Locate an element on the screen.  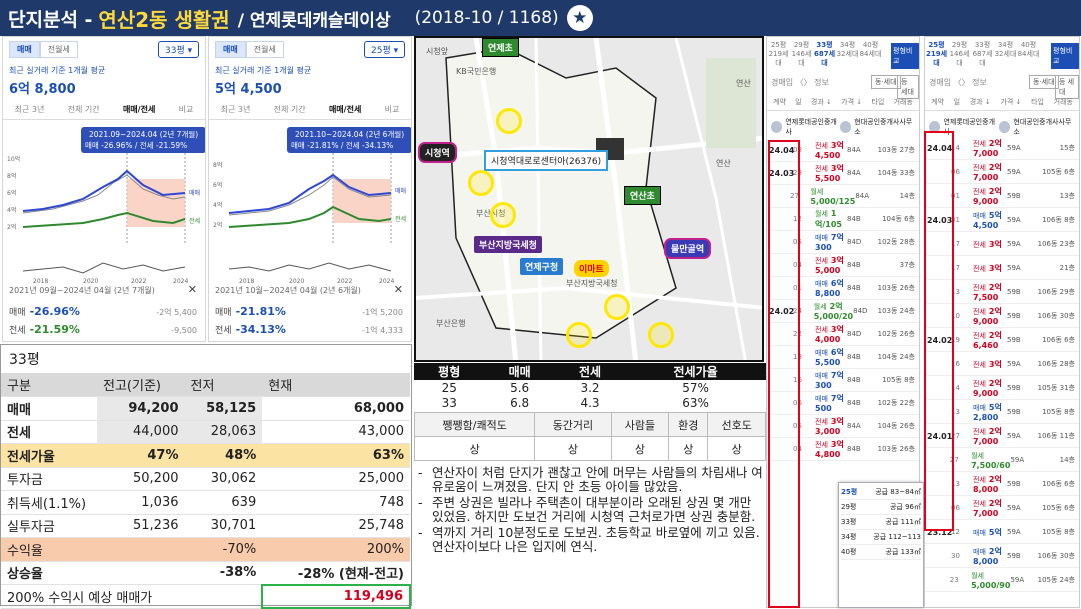
table-row: 실투자금 51,236 30,701 25,748 is located at coordinates (205, 526).